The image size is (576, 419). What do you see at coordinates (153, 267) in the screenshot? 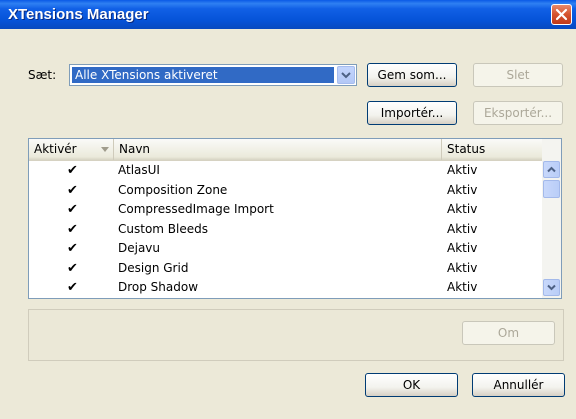
I see `extension-name: Design Grid` at bounding box center [153, 267].